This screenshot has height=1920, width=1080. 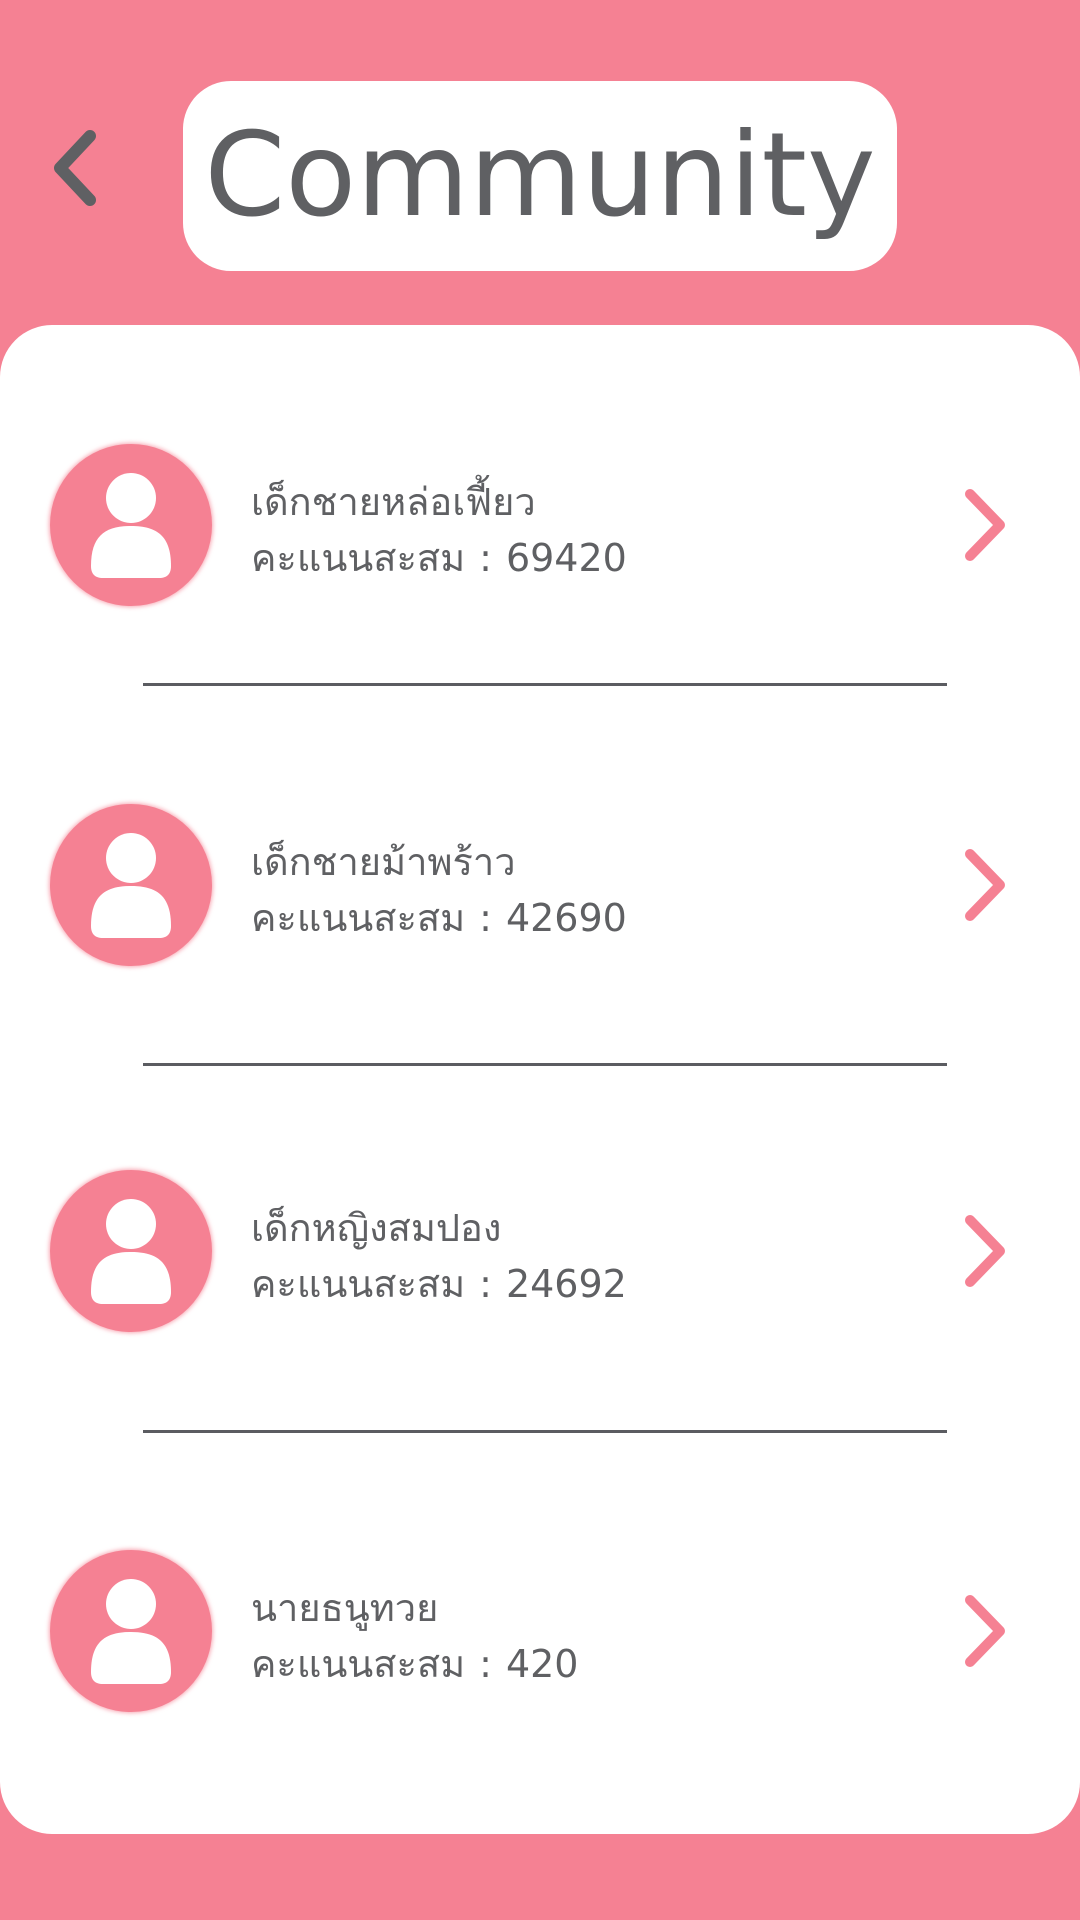 I want to click on score-value: 42690, so click(x=566, y=918).